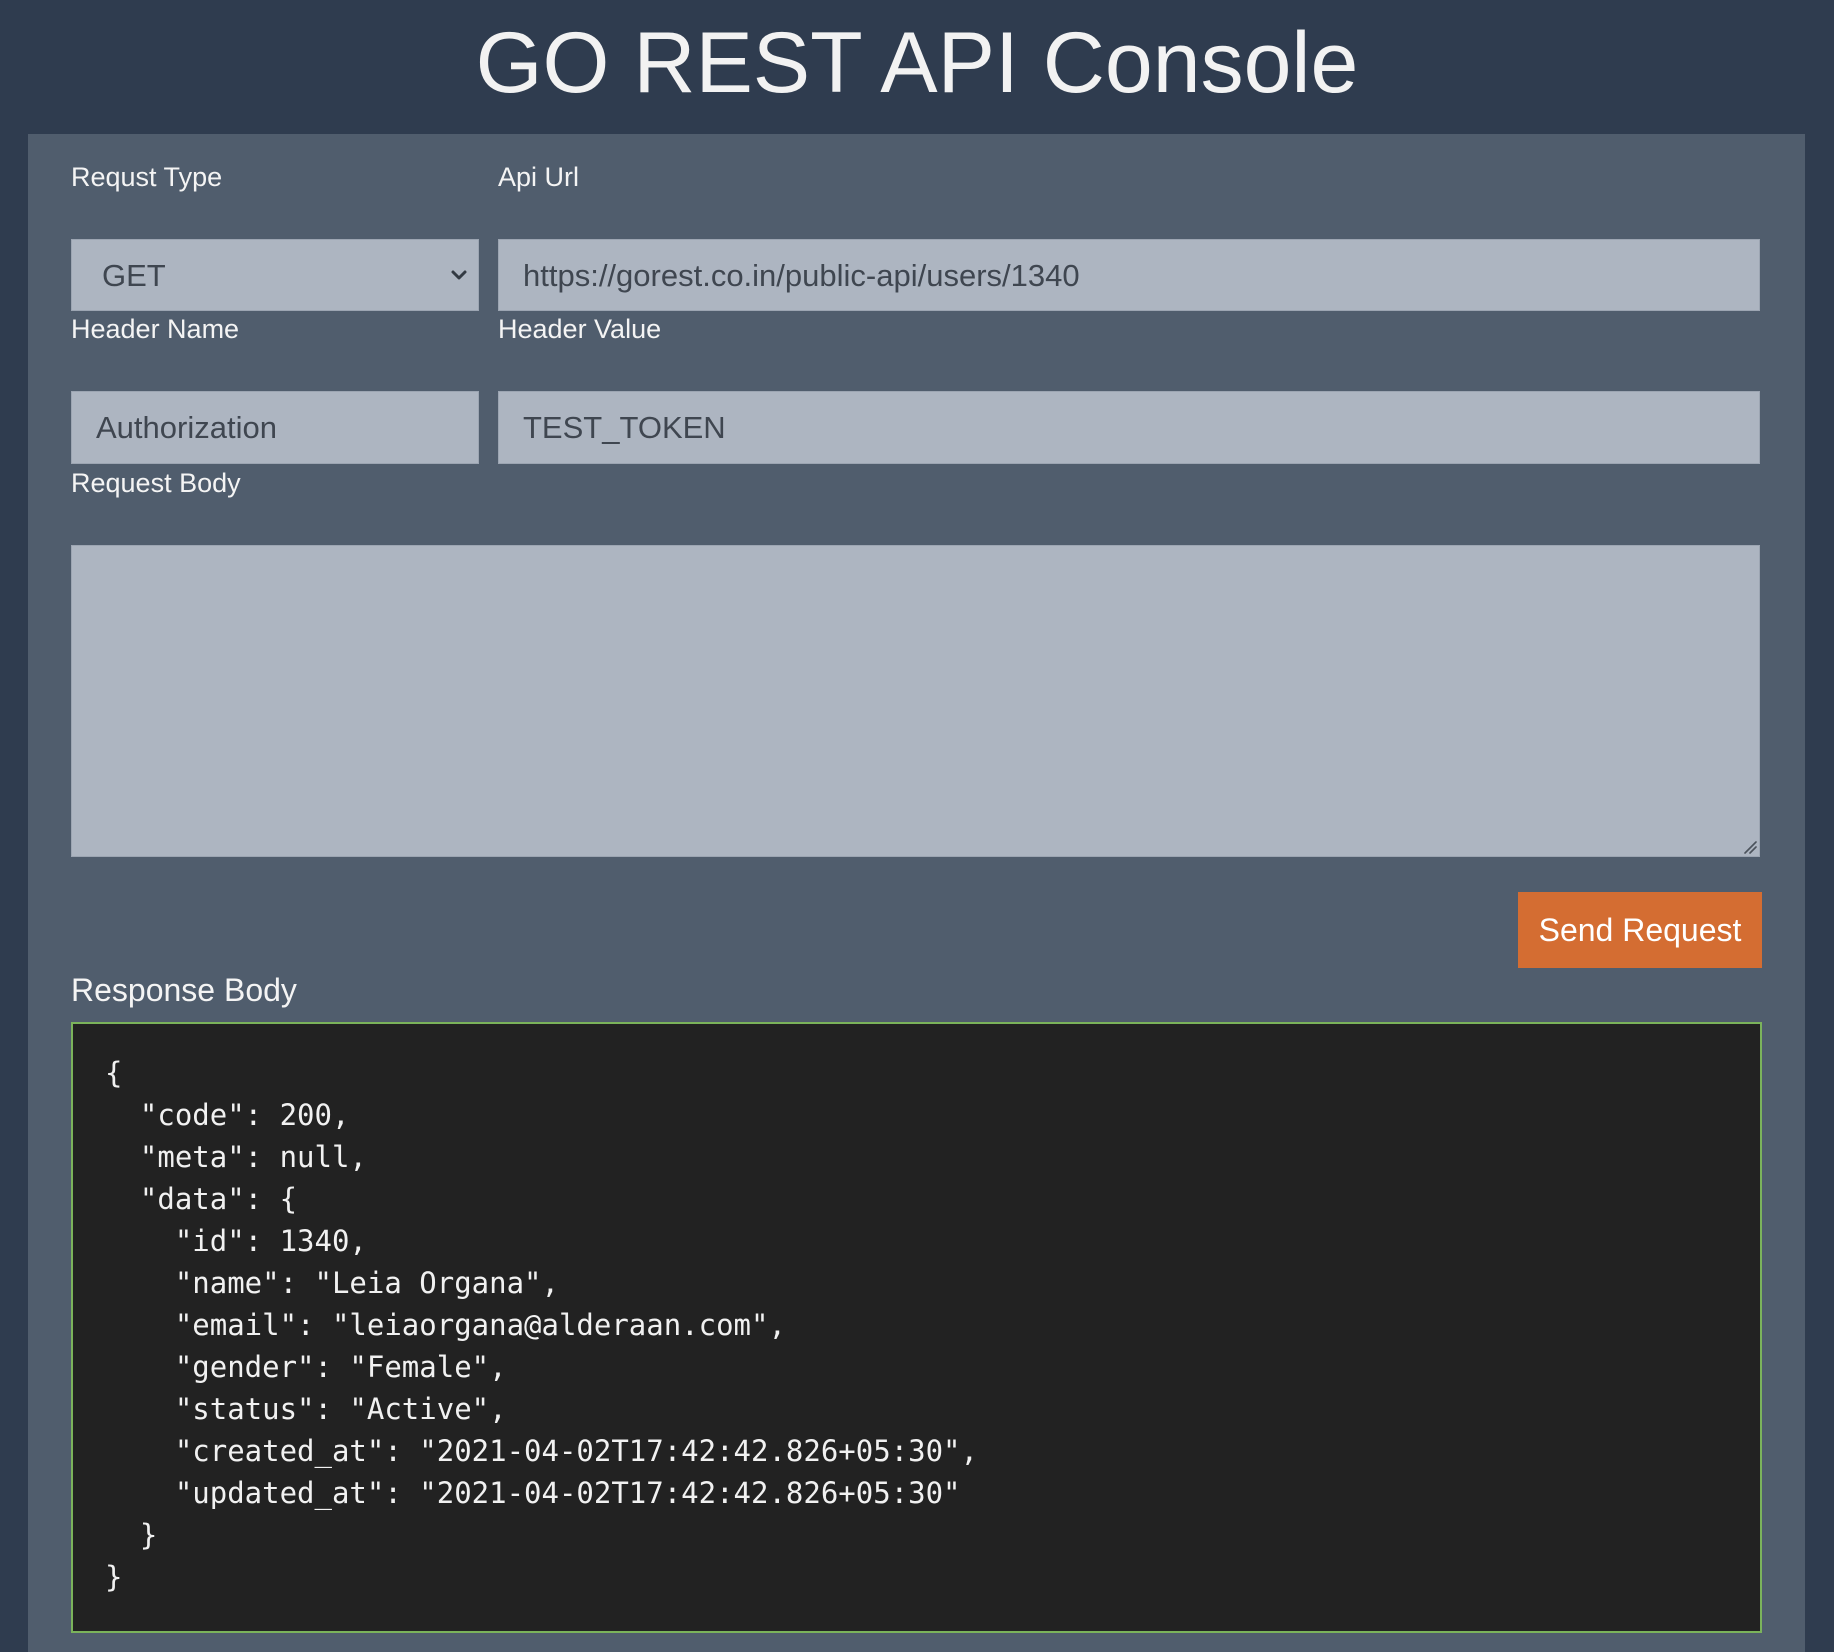 Image resolution: width=1834 pixels, height=1652 pixels. Describe the element at coordinates (275, 427) in the screenshot. I see `header-name-input: Authorization` at that location.